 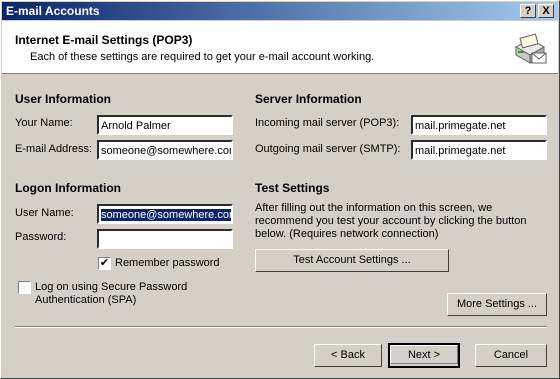 I want to click on user-name-label: User Name:, so click(x=44, y=213).